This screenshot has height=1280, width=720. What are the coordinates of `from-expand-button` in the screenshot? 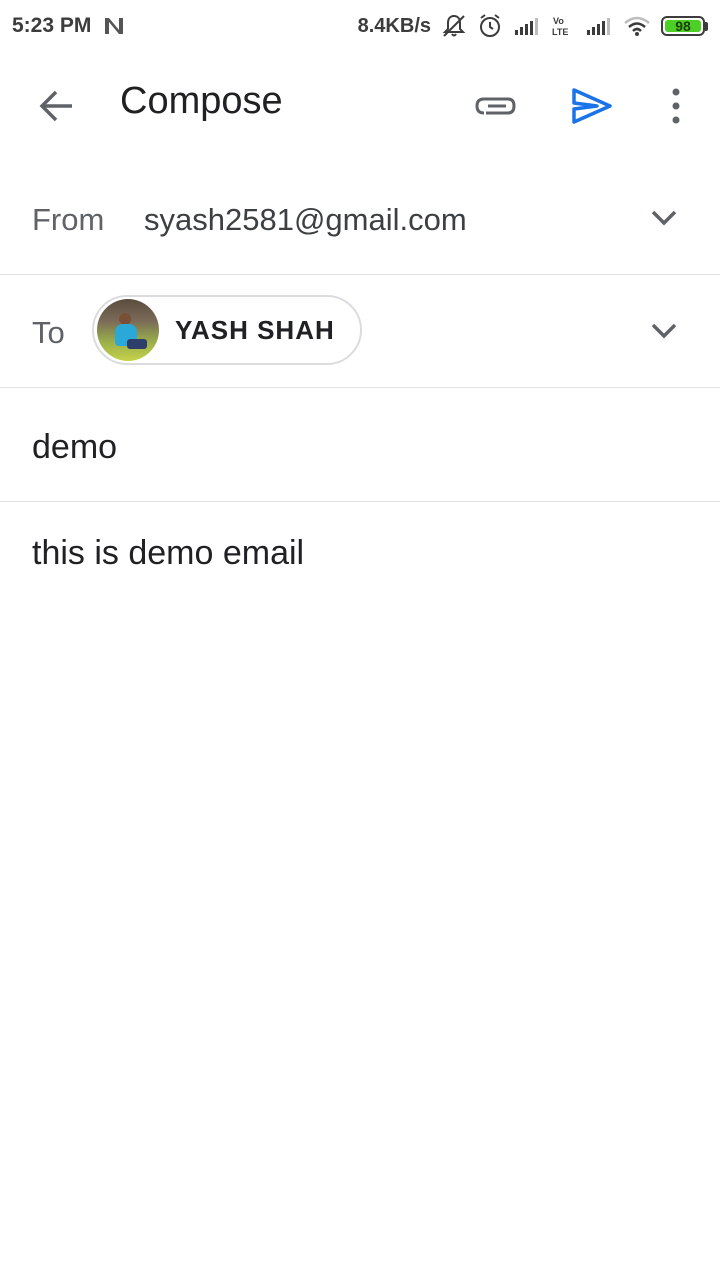 It's located at (664, 218).